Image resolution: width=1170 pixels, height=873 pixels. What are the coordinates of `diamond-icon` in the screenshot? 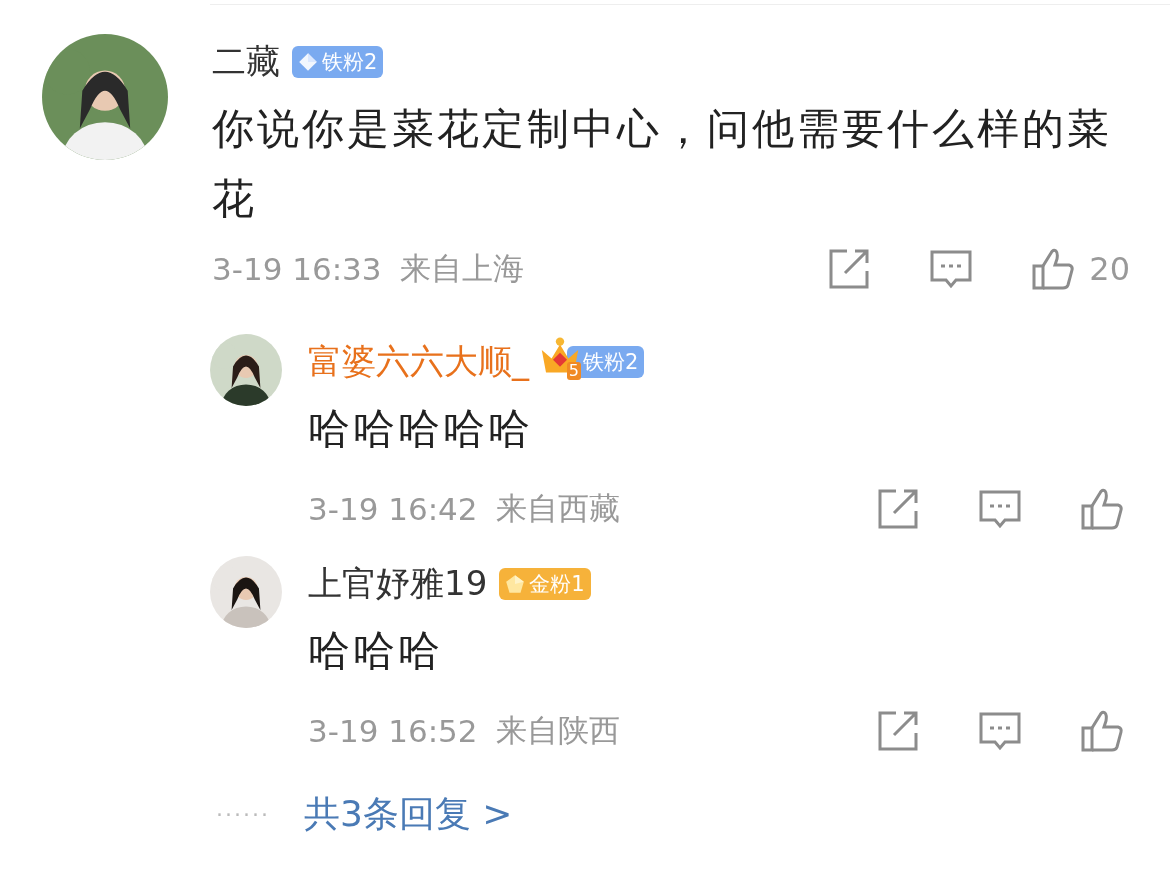 It's located at (308, 62).